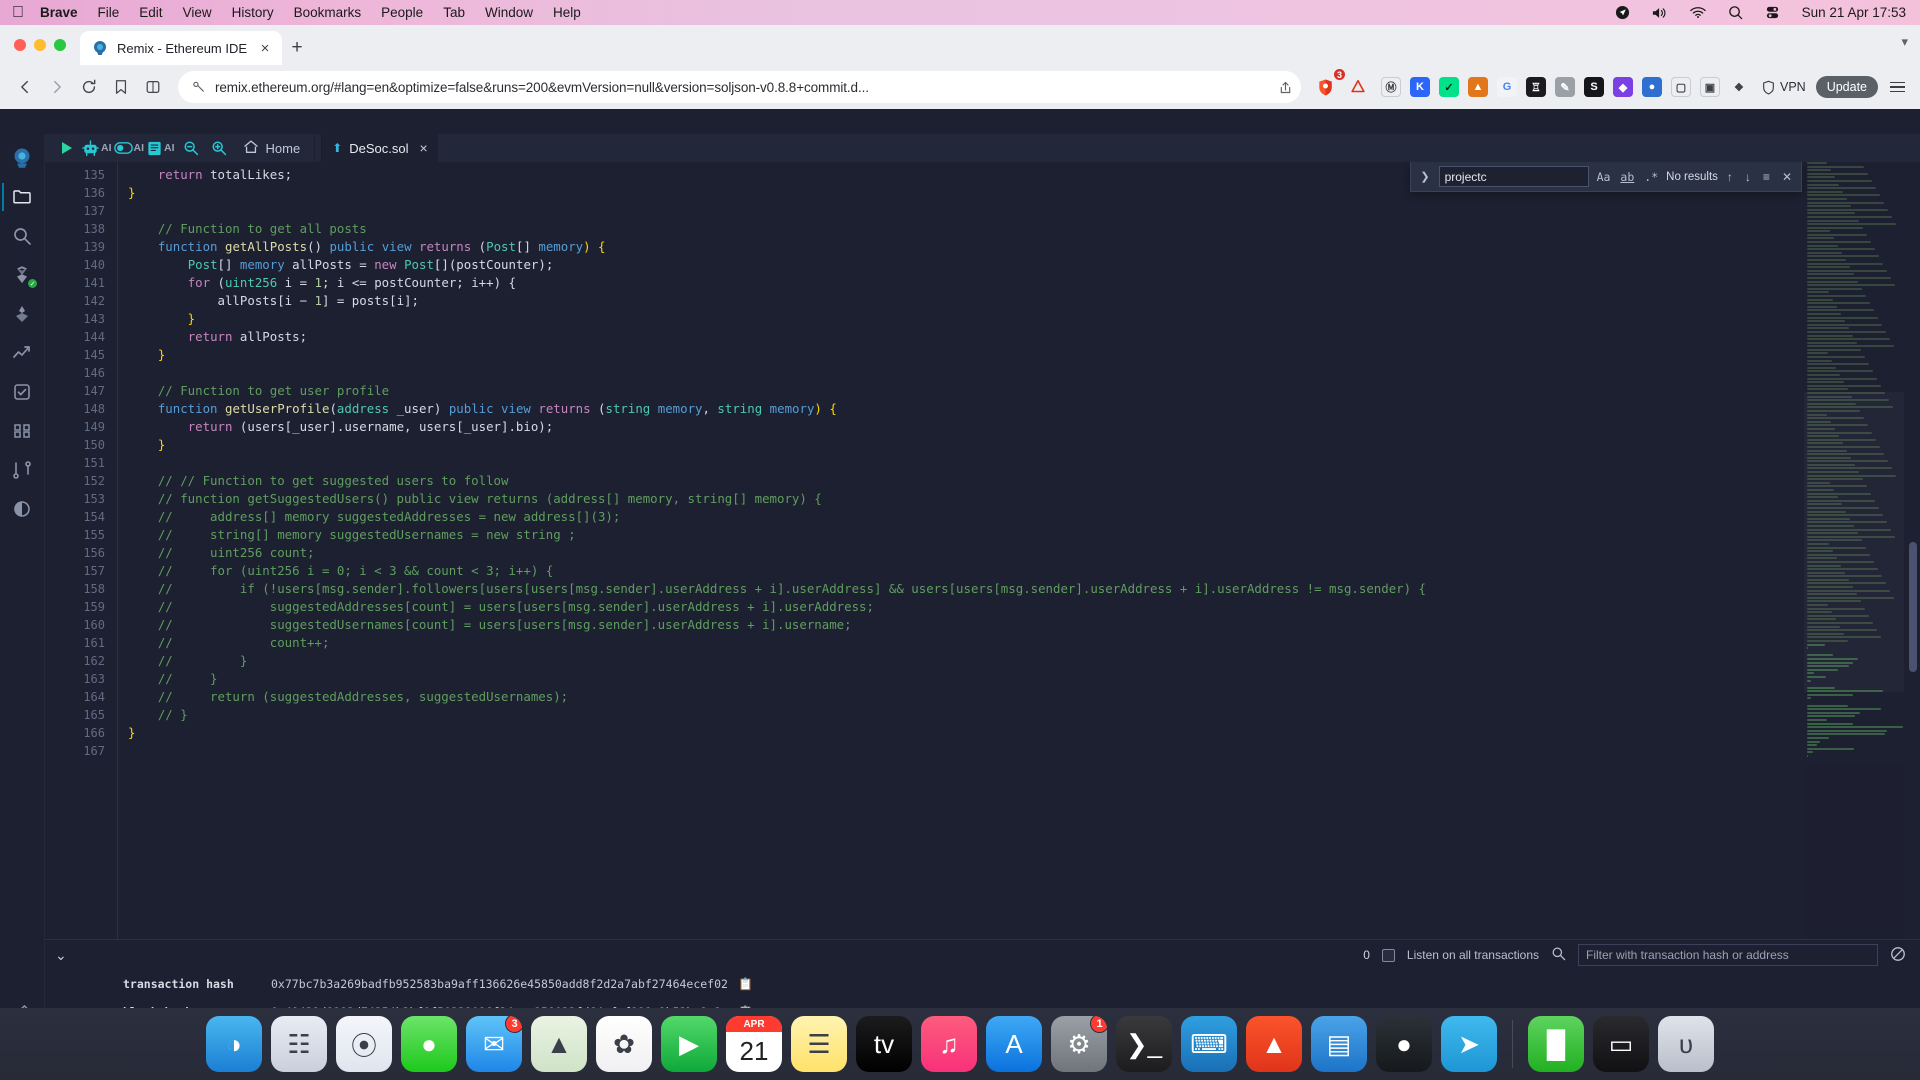 The width and height of the screenshot is (1920, 1080). Describe the element at coordinates (265, 48) in the screenshot. I see `close-tab-button: ×` at that location.